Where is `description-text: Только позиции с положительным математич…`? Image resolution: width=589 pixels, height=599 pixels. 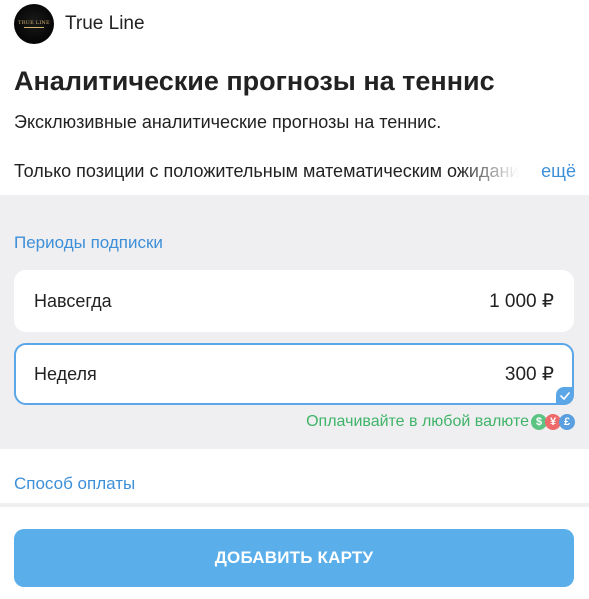
description-text: Только позиции с положительным математич… is located at coordinates (266, 171).